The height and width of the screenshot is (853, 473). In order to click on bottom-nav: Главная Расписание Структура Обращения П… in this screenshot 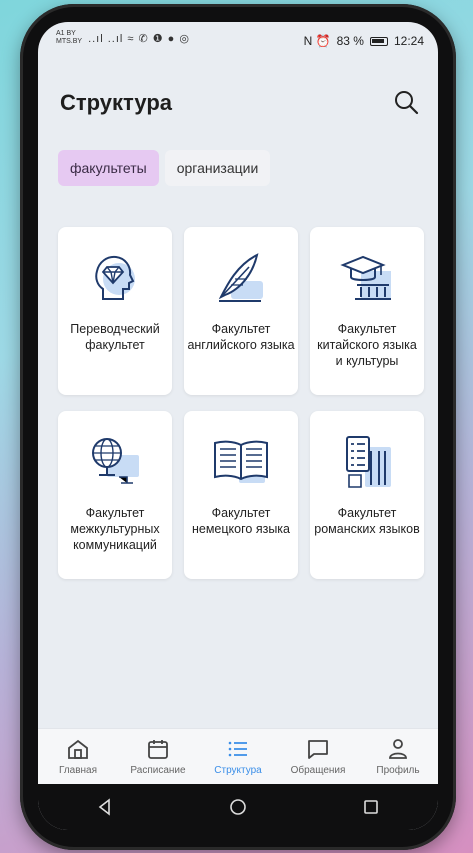, I will do `click(238, 756)`.